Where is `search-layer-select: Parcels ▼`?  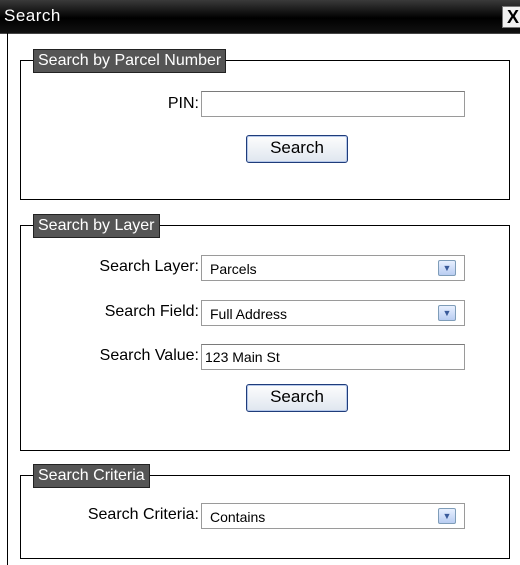
search-layer-select: Parcels ▼ is located at coordinates (333, 268).